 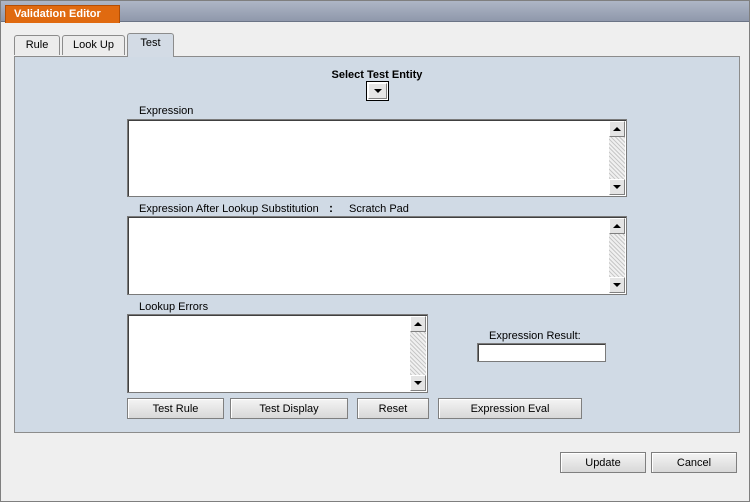 I want to click on expression-label: Expression, so click(x=166, y=111).